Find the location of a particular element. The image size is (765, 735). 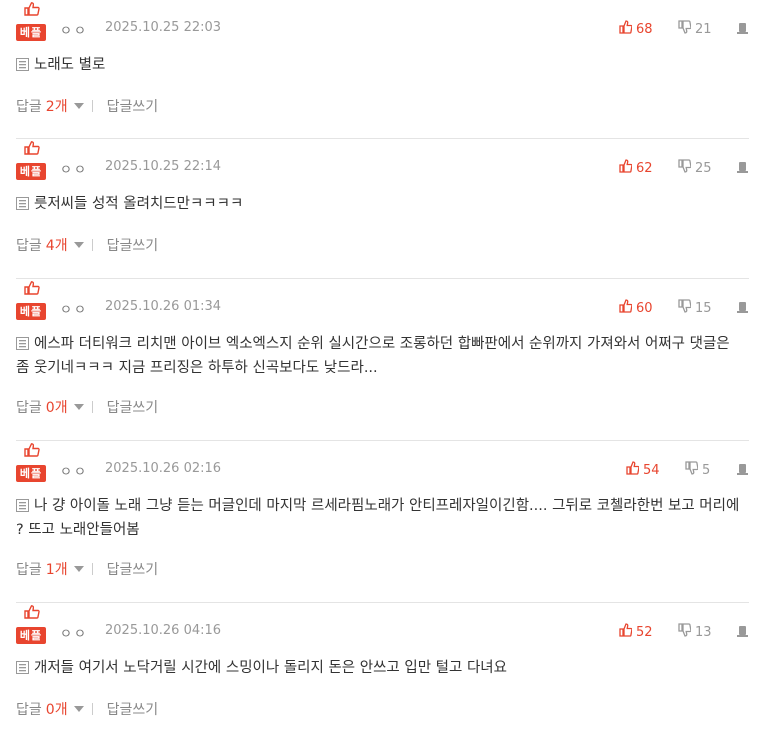

timestamp: 2025.10.25 22:14 is located at coordinates (163, 166).